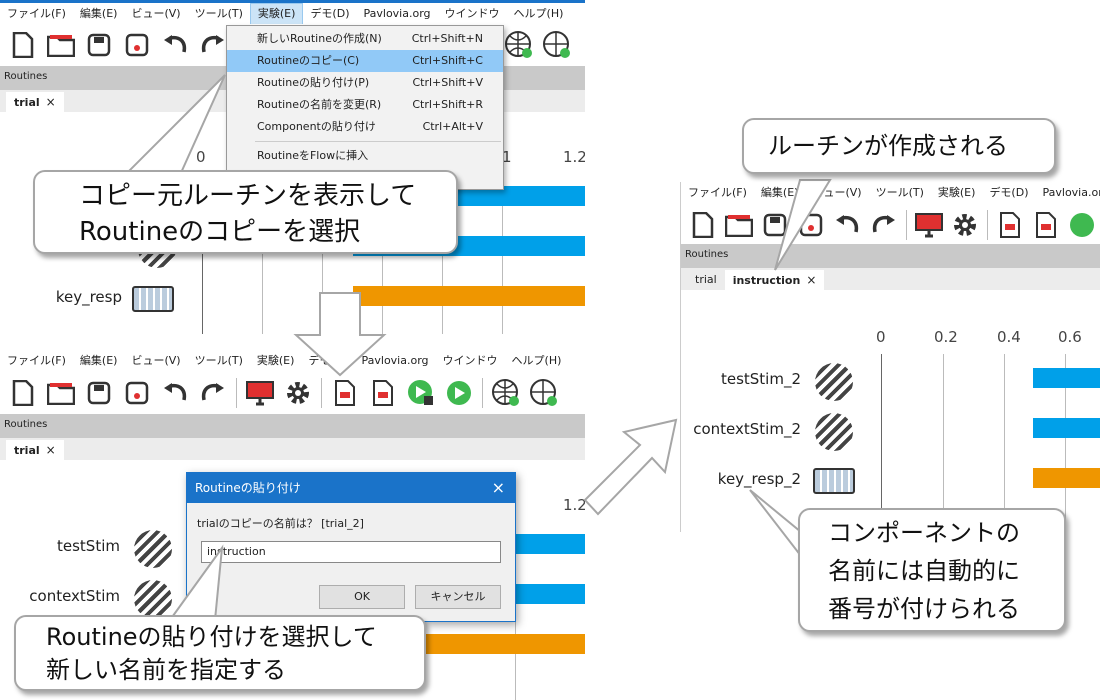 This screenshot has height=700, width=1100. Describe the element at coordinates (166, 670) in the screenshot. I see `callout-text: 新しい名前を指定する` at that location.